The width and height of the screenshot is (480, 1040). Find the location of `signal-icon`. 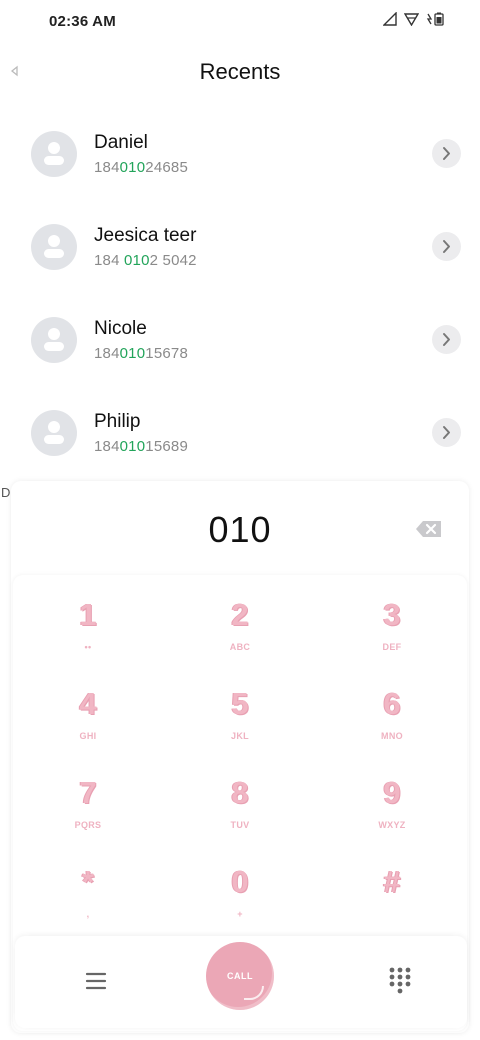

signal-icon is located at coordinates (390, 19).